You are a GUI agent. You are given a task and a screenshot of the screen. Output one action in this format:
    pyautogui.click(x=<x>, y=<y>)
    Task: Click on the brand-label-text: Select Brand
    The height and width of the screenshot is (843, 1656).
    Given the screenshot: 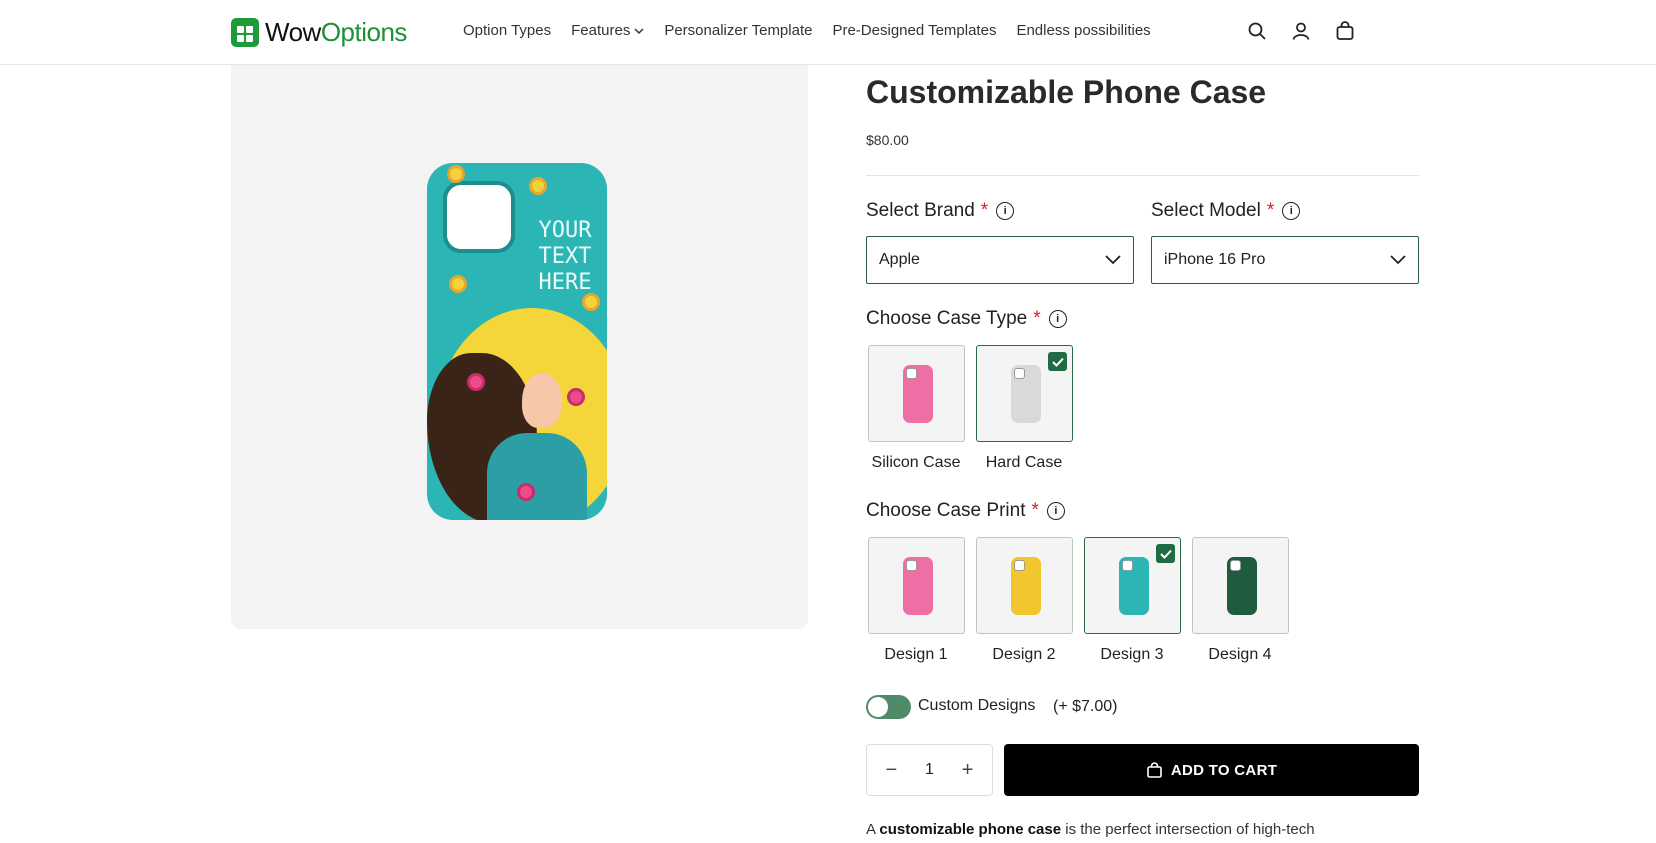 What is the action you would take?
    pyautogui.click(x=920, y=210)
    